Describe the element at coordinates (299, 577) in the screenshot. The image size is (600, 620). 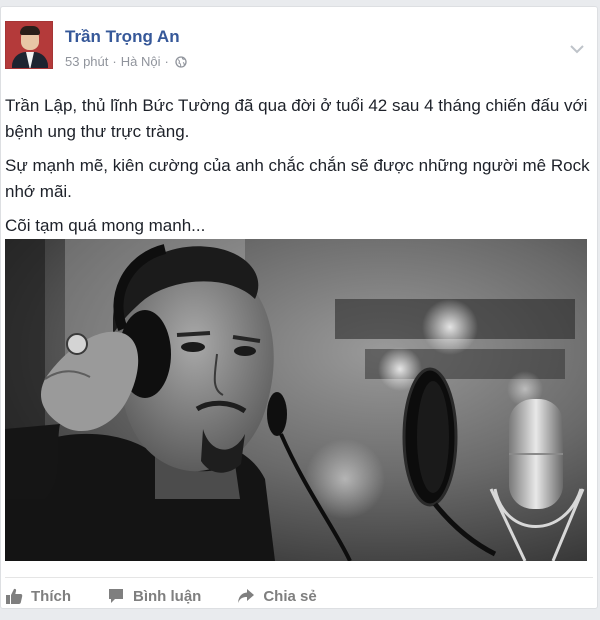
I see `actions-divider` at that location.